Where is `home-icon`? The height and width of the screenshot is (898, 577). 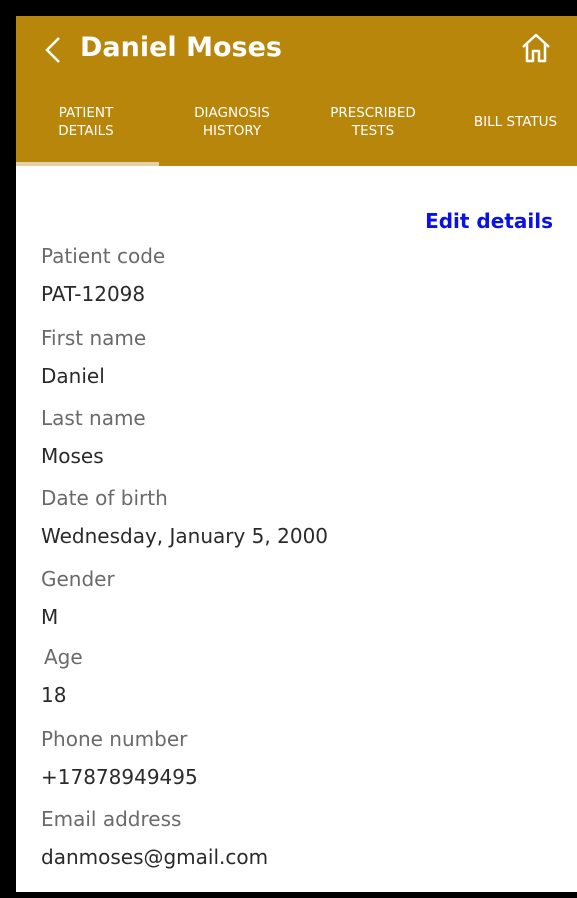 home-icon is located at coordinates (536, 48).